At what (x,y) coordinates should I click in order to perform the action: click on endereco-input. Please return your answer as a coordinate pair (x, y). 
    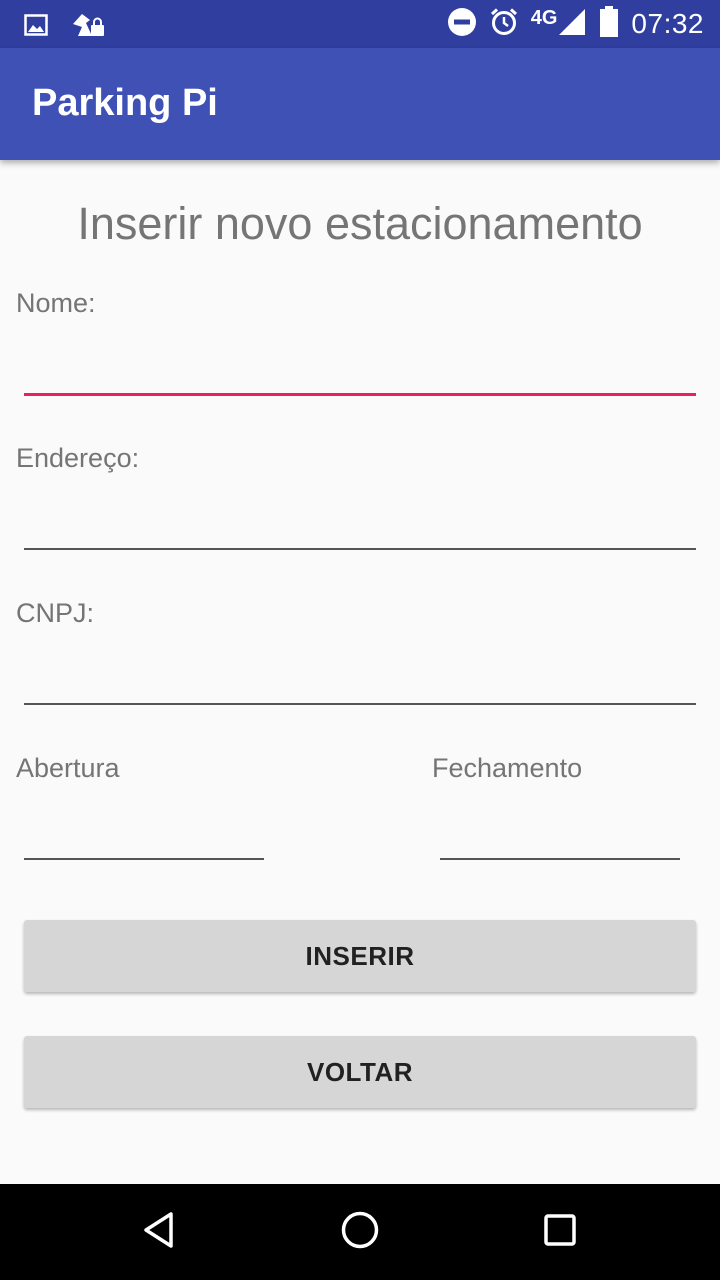
    Looking at the image, I should click on (360, 525).